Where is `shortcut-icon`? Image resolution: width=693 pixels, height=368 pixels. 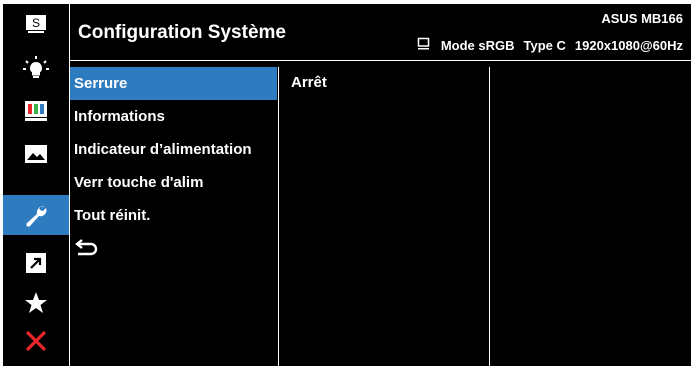 shortcut-icon is located at coordinates (36, 263).